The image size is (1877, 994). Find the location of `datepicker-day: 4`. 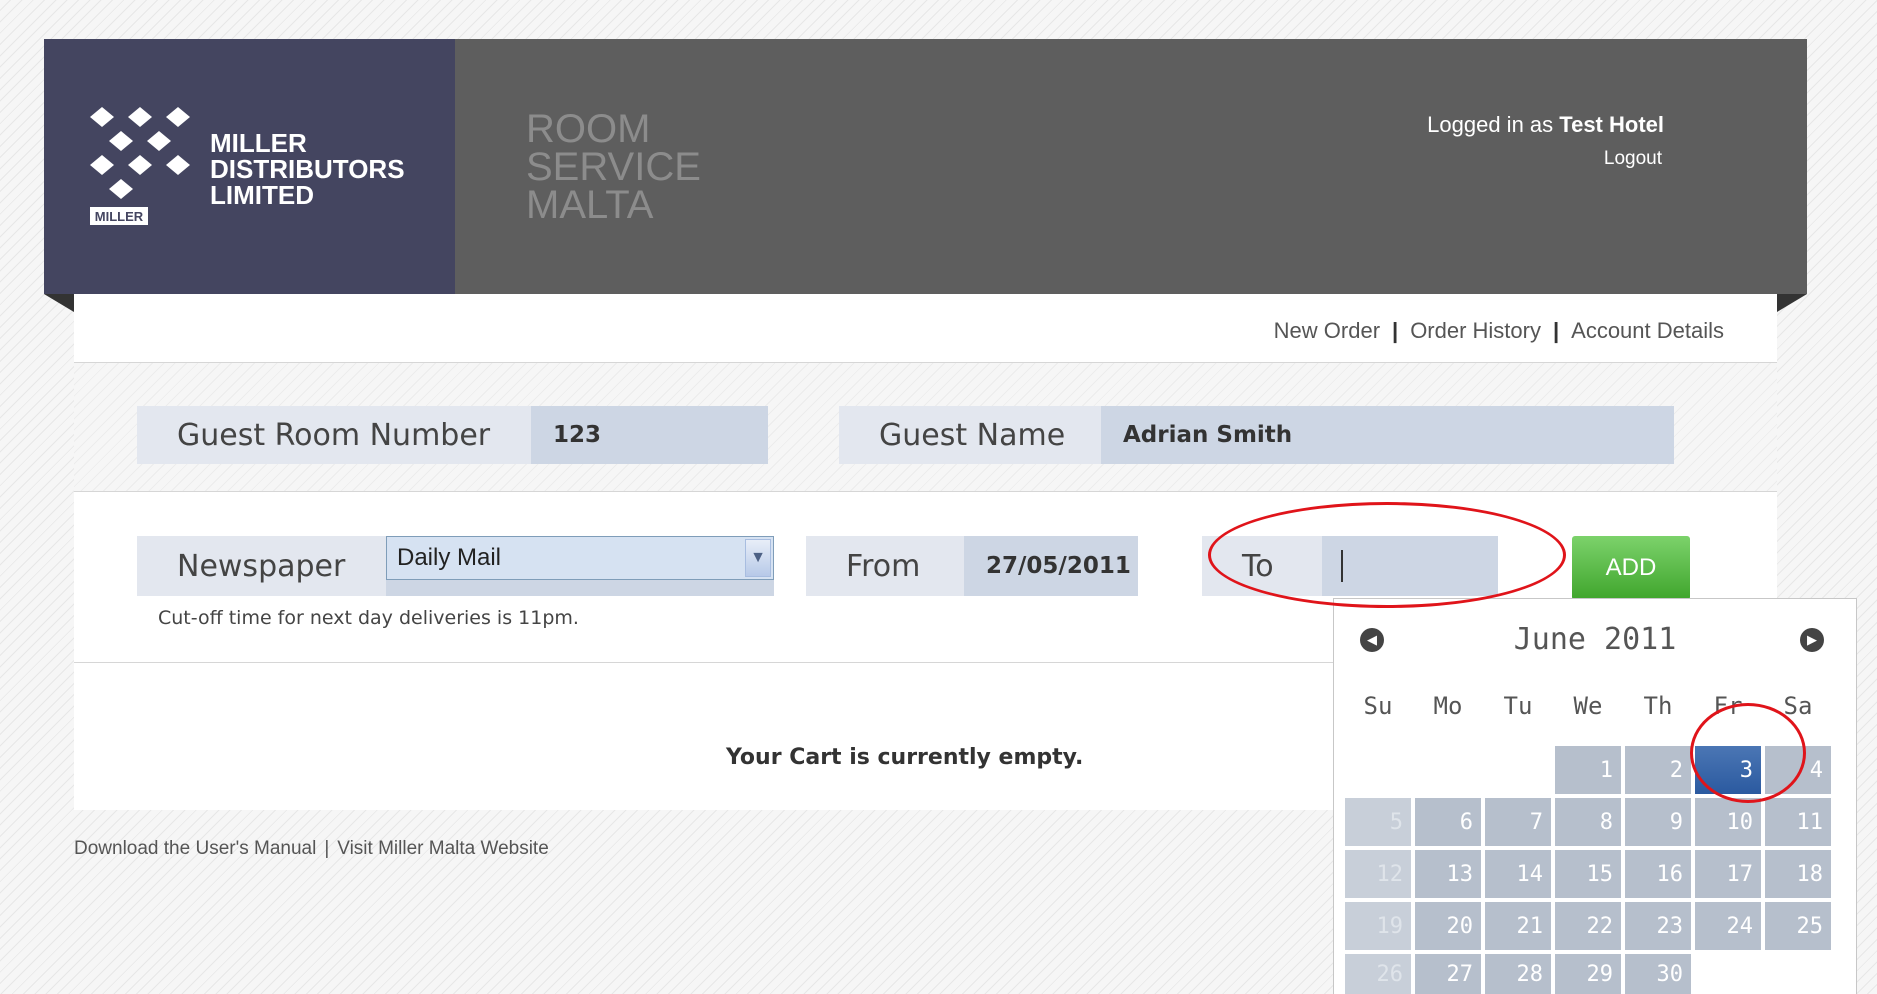

datepicker-day: 4 is located at coordinates (1798, 770).